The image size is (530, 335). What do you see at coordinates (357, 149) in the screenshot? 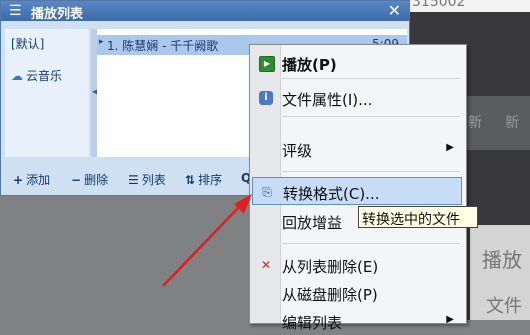
I see `menu-item-rating: 评级 ▶` at bounding box center [357, 149].